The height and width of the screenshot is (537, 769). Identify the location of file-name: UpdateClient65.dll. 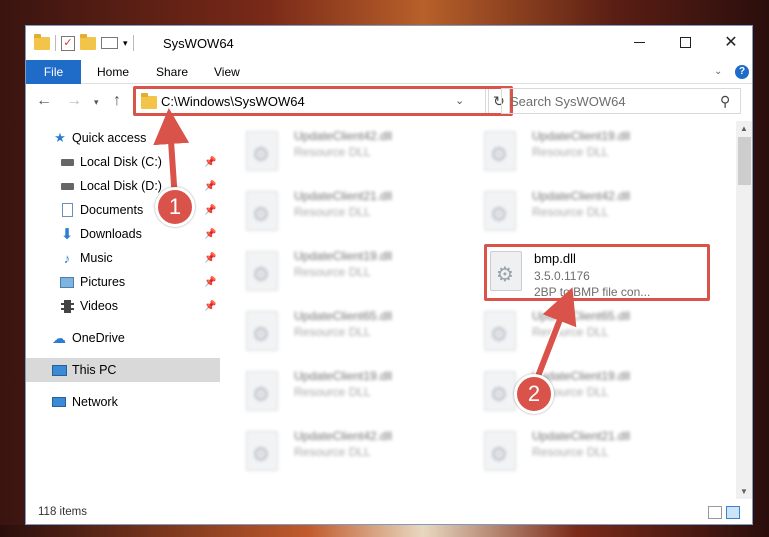
(343, 316).